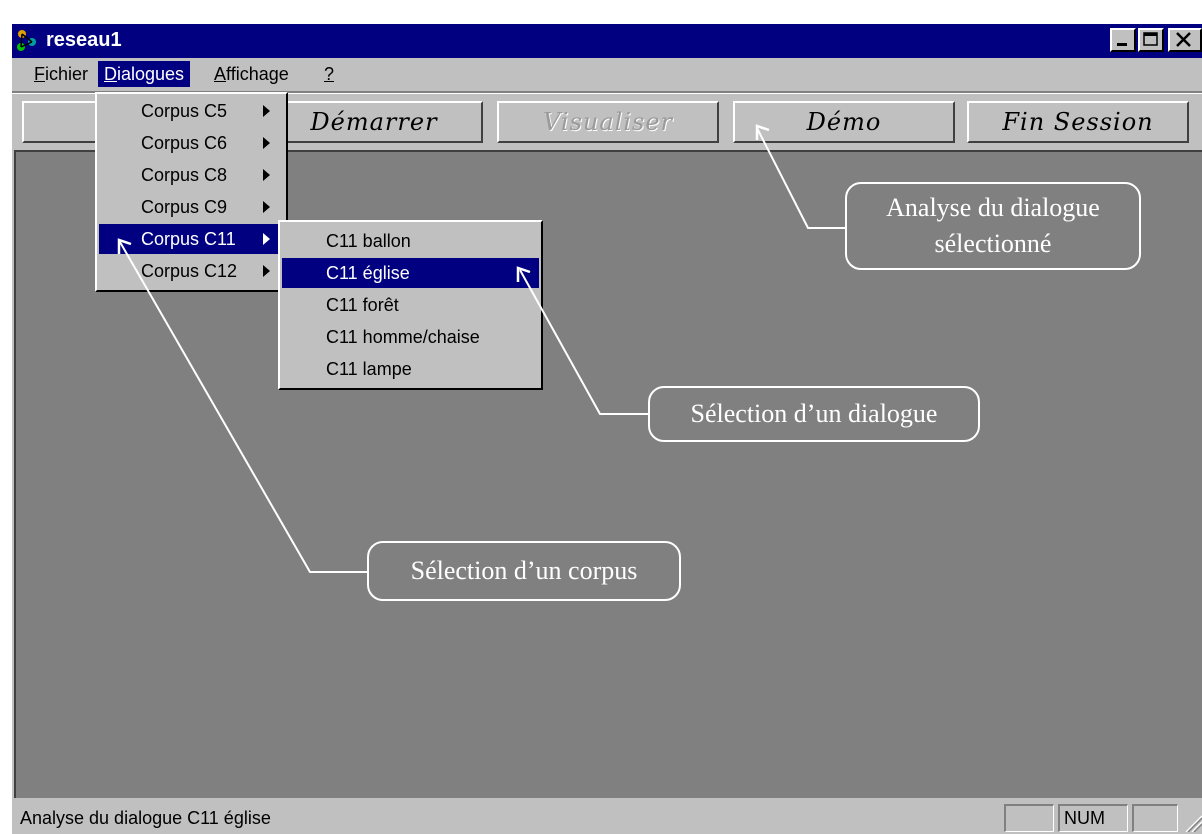  What do you see at coordinates (184, 175) in the screenshot?
I see `menu-item-label: Corpus C8` at bounding box center [184, 175].